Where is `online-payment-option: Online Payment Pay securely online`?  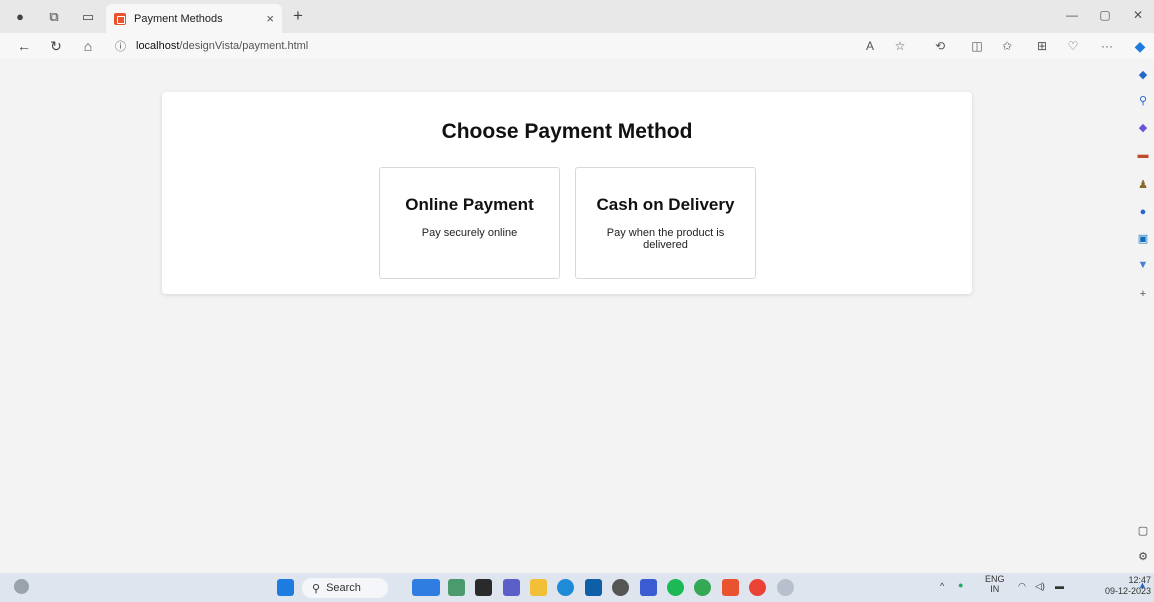
online-payment-option: Online Payment Pay securely online is located at coordinates (469, 223).